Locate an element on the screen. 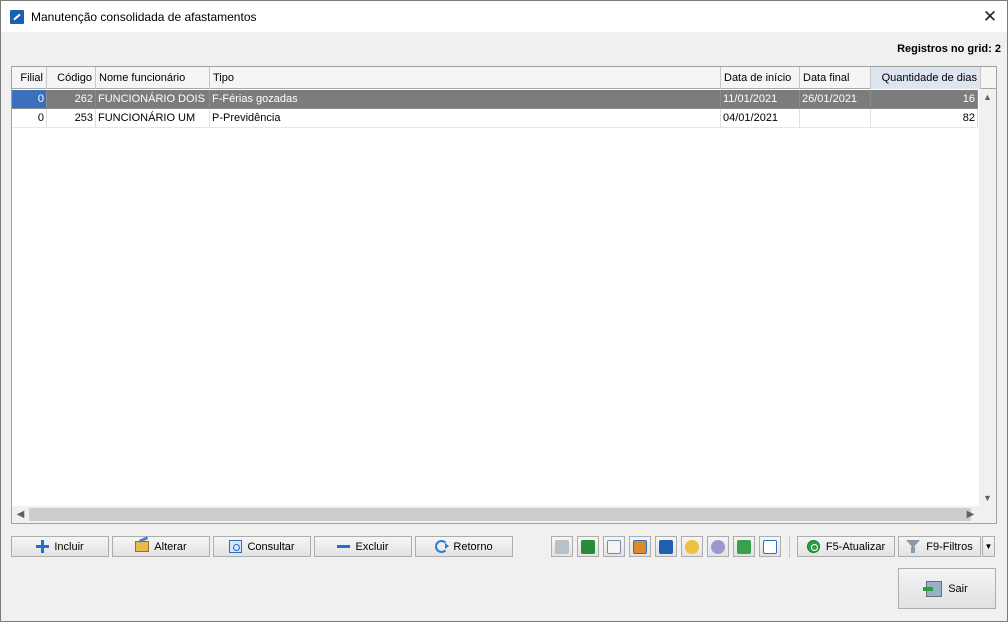 The image size is (1008, 622). plus-icon is located at coordinates (43, 546).